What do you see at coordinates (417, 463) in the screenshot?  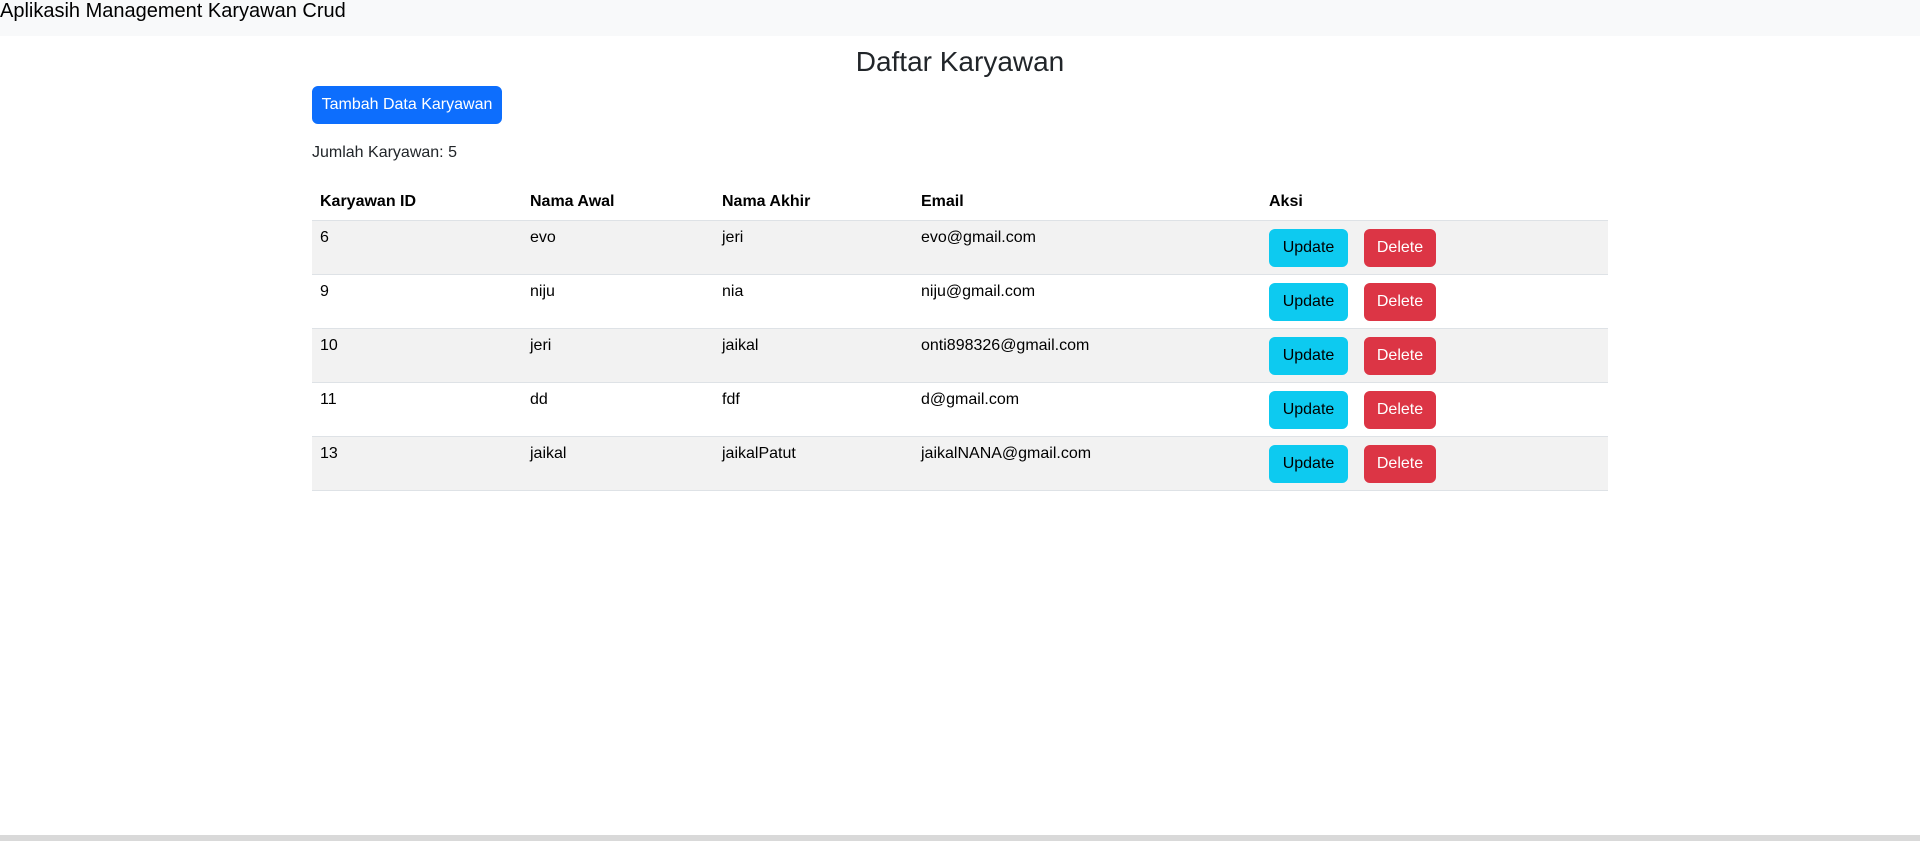 I see `cell-id: 13` at bounding box center [417, 463].